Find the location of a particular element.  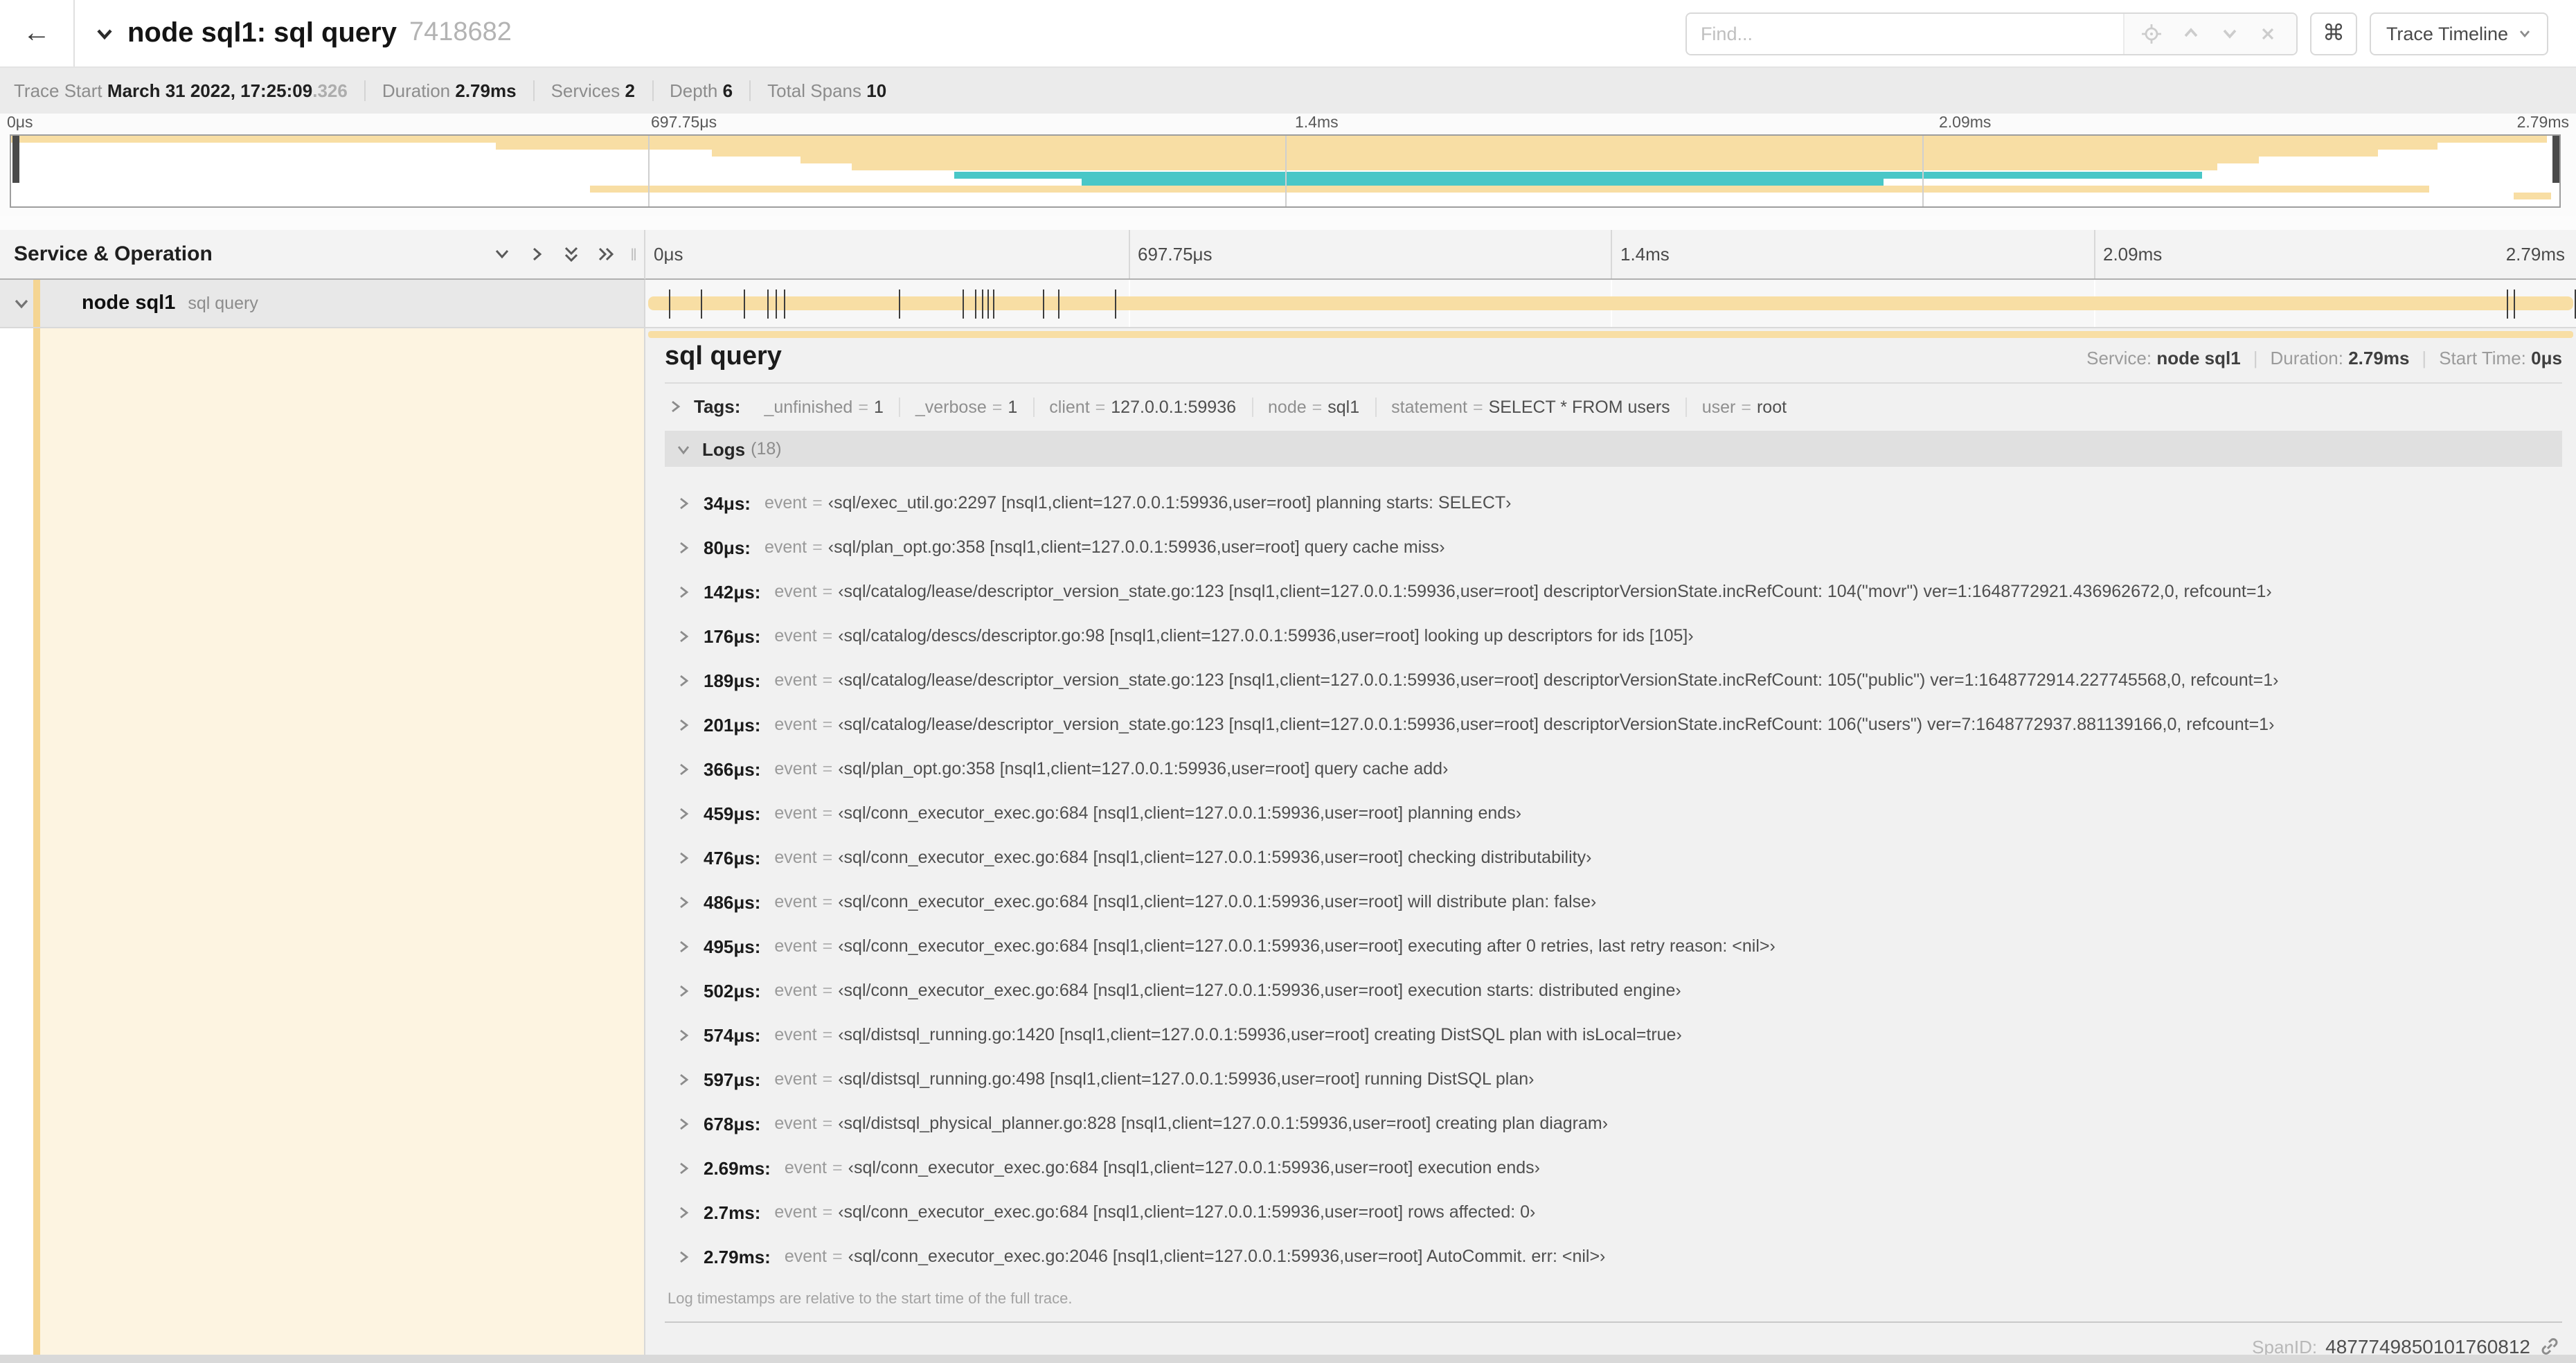

trace-view-label: Trace Timeline is located at coordinates (2447, 33).